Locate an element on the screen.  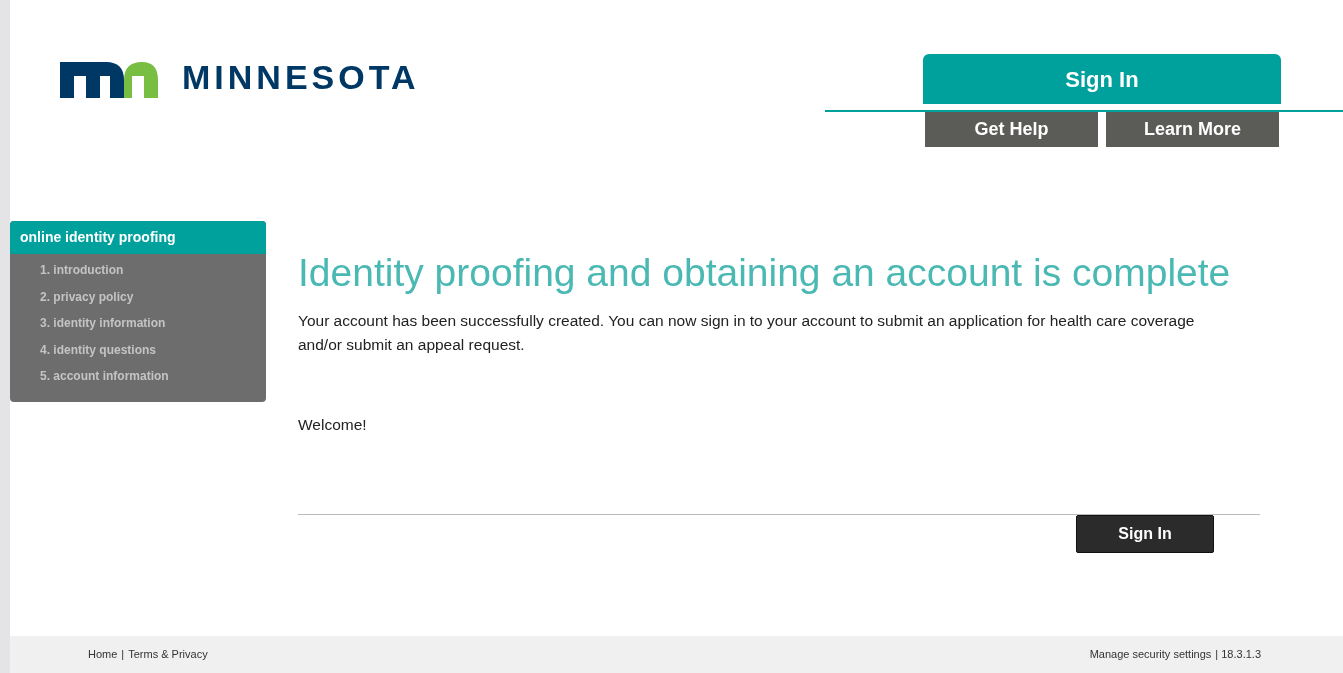
success-message: Your account has been successfully created. You can now sign in to your account to submit an application for health care coverage and/or submit an appeal request. is located at coordinates (747, 333).